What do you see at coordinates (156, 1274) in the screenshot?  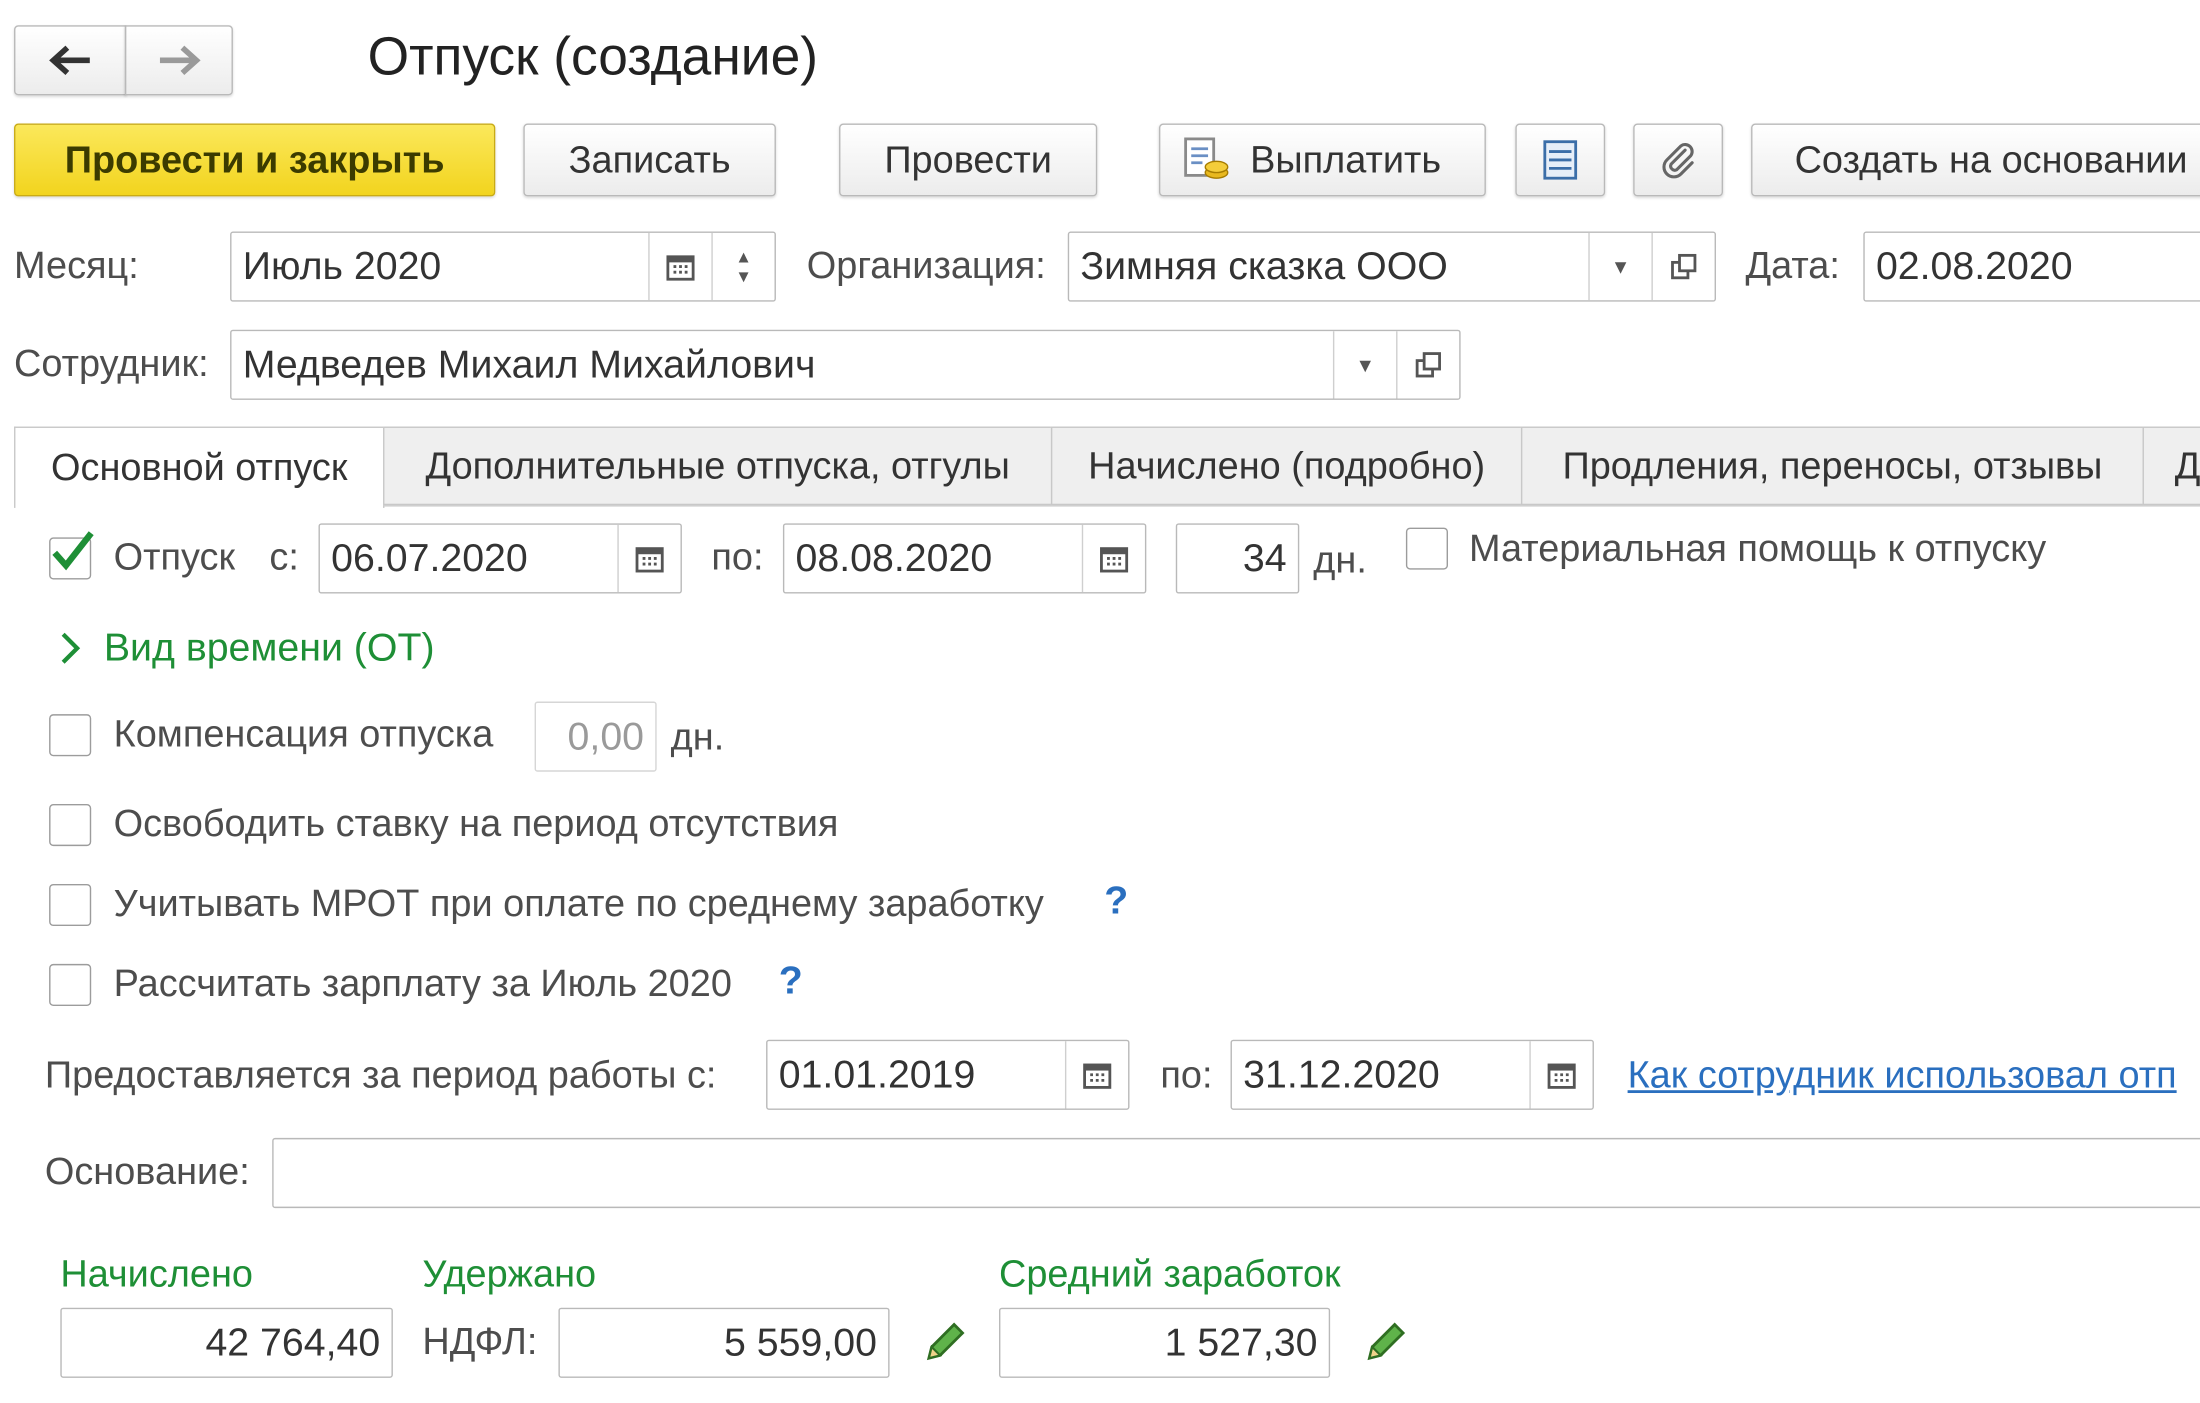 I see `accrued-label: Начислено` at bounding box center [156, 1274].